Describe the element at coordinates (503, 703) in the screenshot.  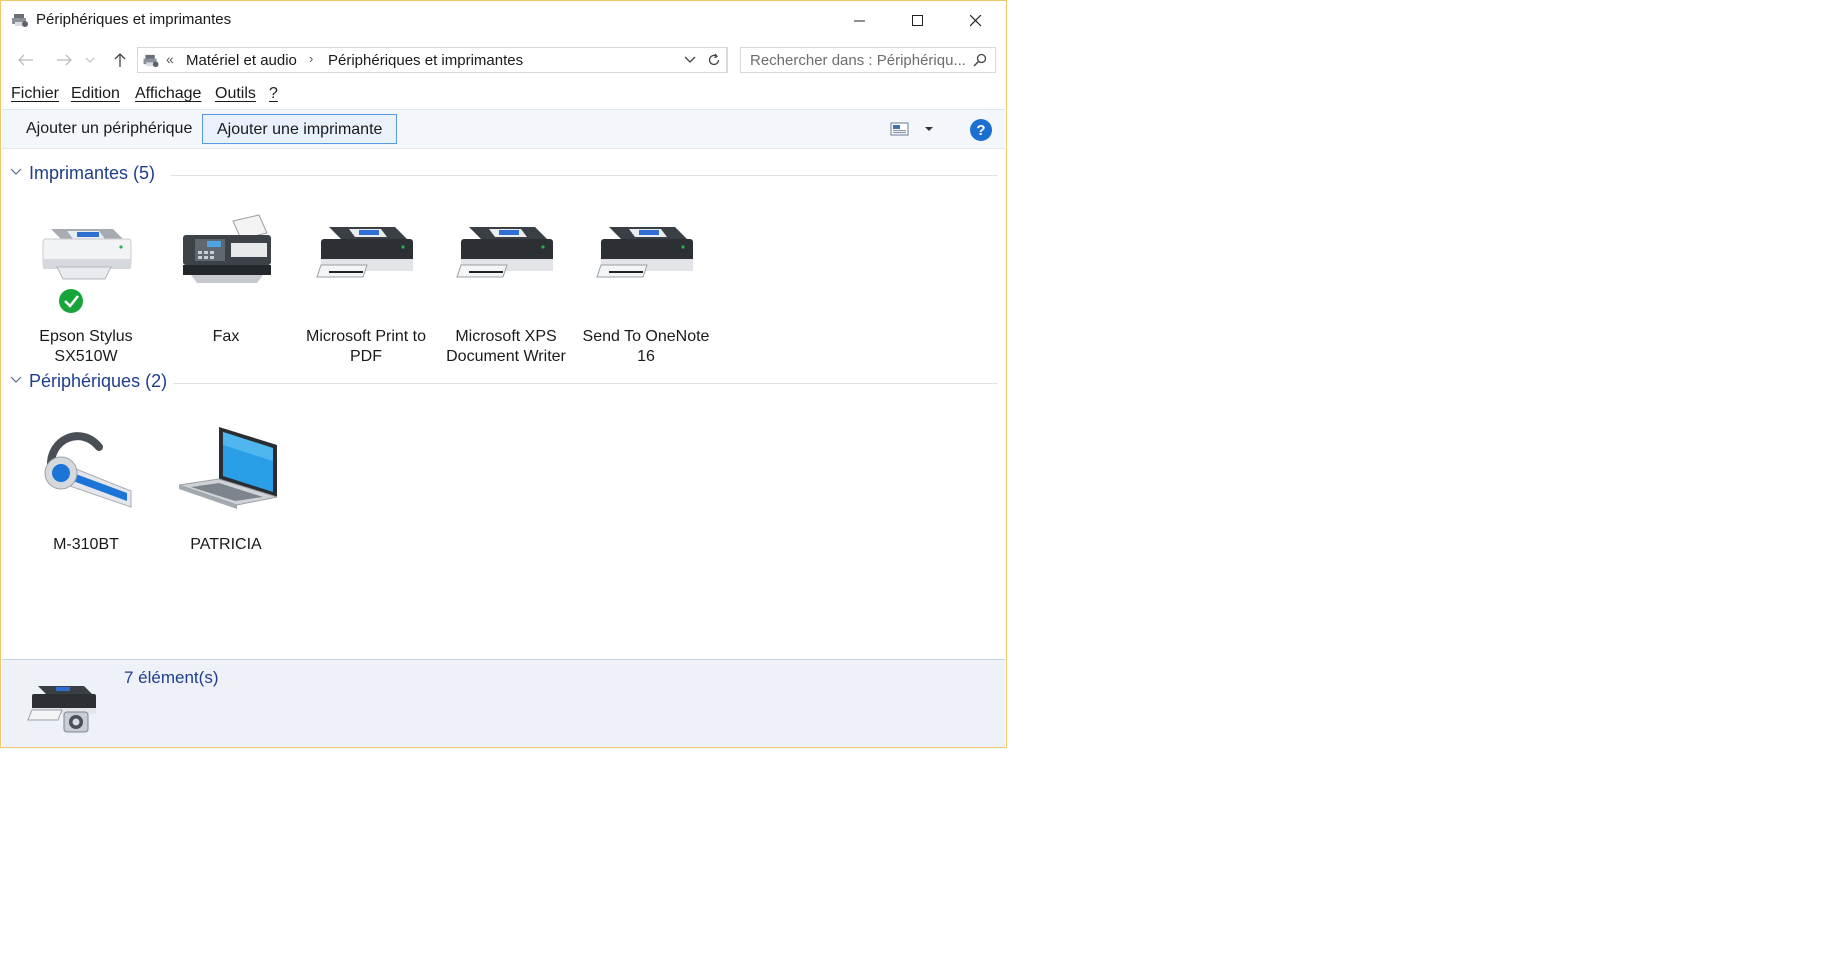
I see `details-pane: 7 élément(s)` at that location.